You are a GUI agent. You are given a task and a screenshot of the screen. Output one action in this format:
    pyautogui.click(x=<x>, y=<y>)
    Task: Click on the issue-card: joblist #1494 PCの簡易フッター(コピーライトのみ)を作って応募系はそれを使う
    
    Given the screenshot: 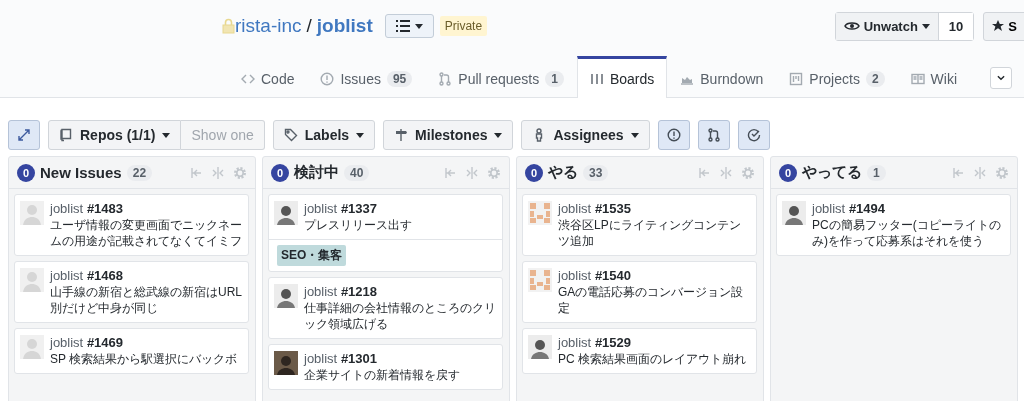 What is the action you would take?
    pyautogui.click(x=893, y=225)
    